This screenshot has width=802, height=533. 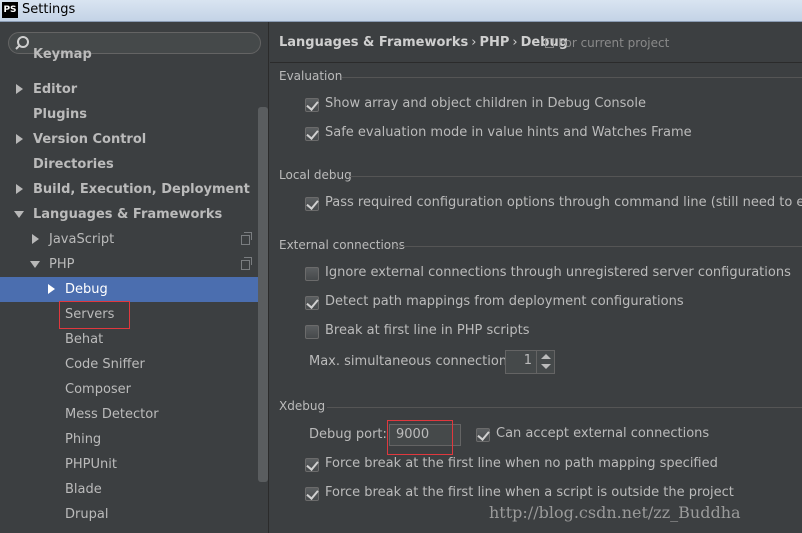 What do you see at coordinates (545, 362) in the screenshot?
I see `spinner-buttons` at bounding box center [545, 362].